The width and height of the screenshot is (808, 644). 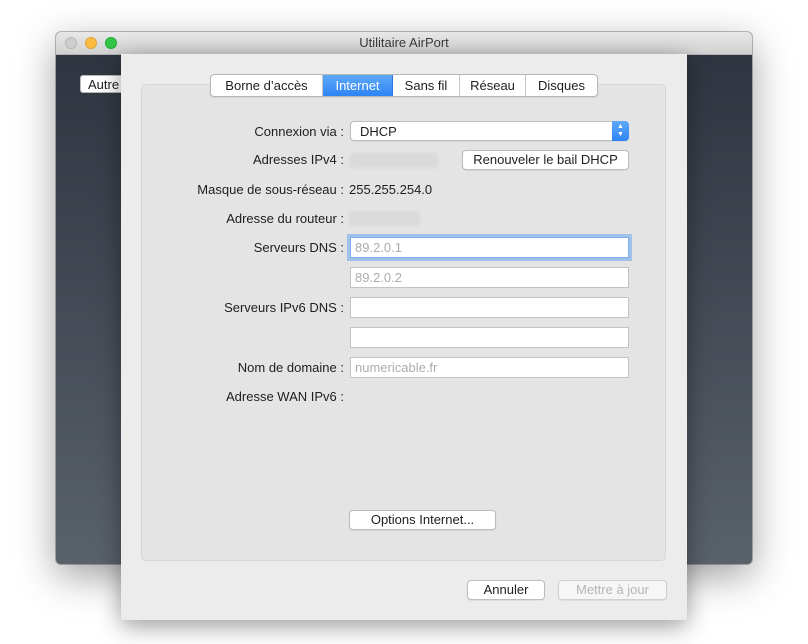 What do you see at coordinates (299, 131) in the screenshot?
I see `connection-label: Connexion via :` at bounding box center [299, 131].